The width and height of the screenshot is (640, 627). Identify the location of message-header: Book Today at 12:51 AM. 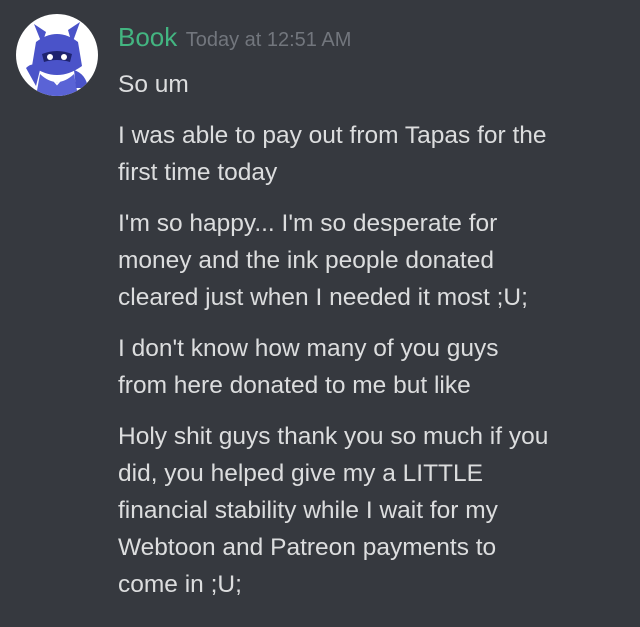
(234, 37).